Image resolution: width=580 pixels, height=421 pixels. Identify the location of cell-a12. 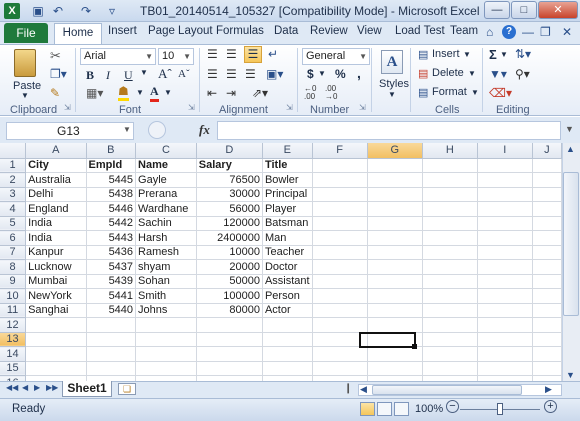
(56, 325).